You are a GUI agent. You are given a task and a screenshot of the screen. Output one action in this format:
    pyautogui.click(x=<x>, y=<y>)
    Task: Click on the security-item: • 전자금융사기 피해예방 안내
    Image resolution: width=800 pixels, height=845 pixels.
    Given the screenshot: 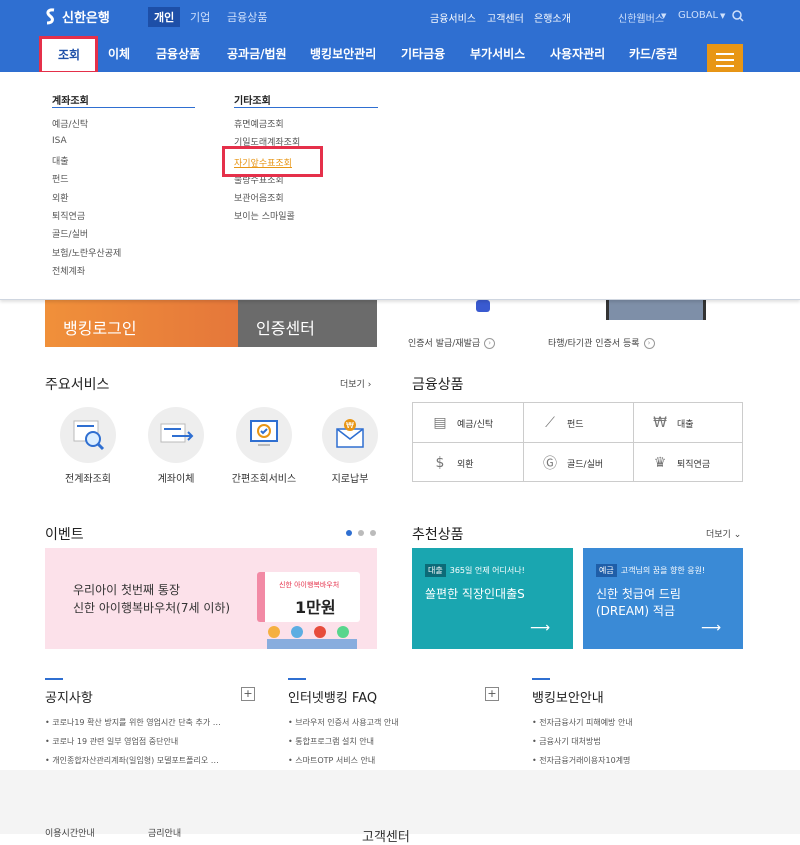 What is the action you would take?
    pyautogui.click(x=582, y=722)
    